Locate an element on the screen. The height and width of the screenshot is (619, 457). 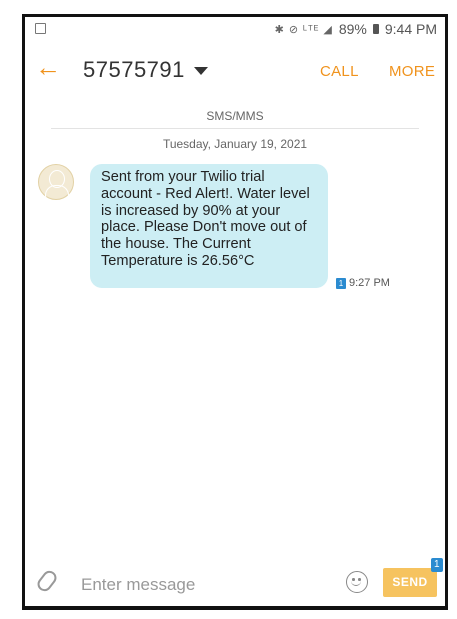
conversation-header: ← 57575791 CALL MORE is located at coordinates (235, 70).